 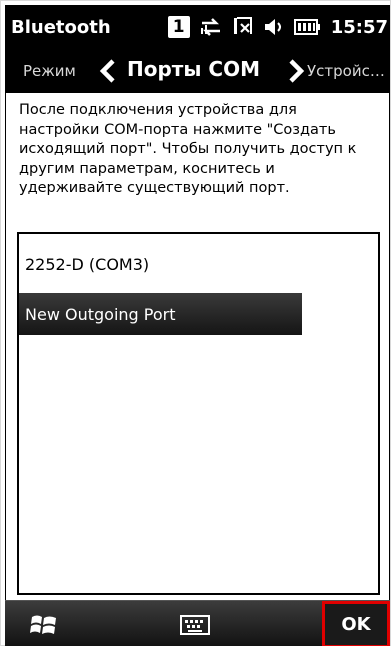 What do you see at coordinates (193, 69) in the screenshot?
I see `tab-com-ports: Порты COM` at bounding box center [193, 69].